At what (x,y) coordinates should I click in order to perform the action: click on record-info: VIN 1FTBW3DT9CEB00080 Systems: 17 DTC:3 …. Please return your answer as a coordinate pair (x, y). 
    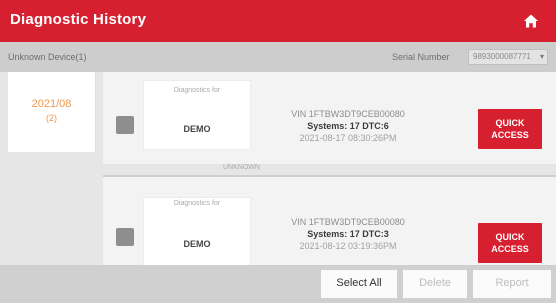
    Looking at the image, I should click on (348, 234).